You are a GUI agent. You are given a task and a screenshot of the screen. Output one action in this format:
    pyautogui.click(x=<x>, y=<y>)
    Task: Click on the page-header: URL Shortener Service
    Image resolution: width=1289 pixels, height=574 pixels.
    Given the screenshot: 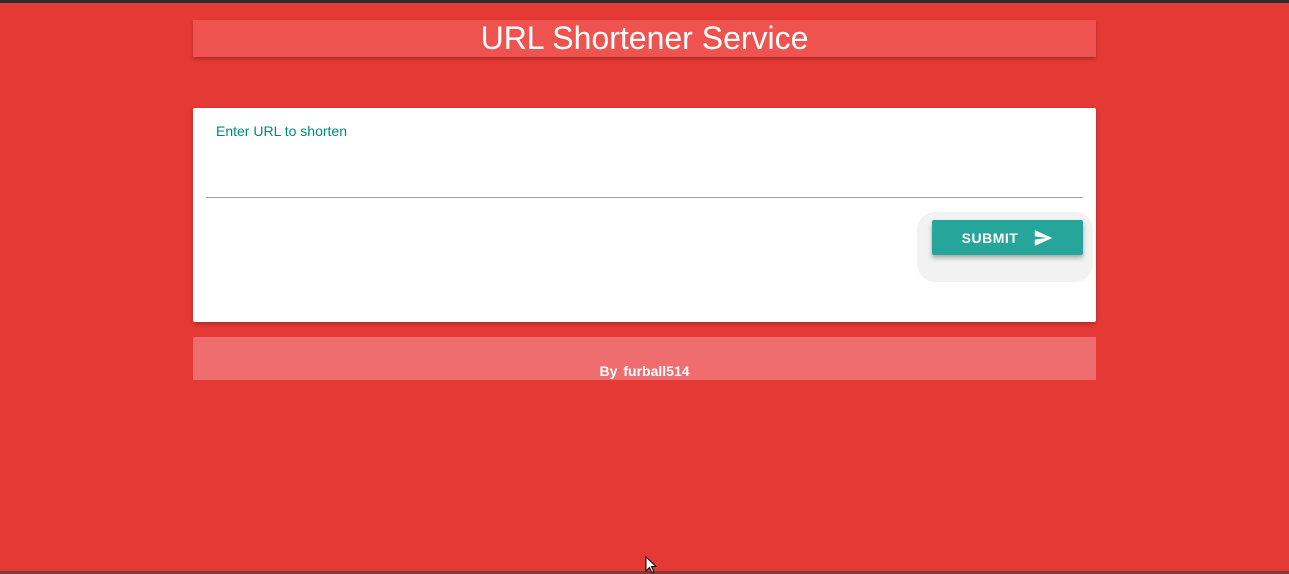 What is the action you would take?
    pyautogui.click(x=644, y=38)
    